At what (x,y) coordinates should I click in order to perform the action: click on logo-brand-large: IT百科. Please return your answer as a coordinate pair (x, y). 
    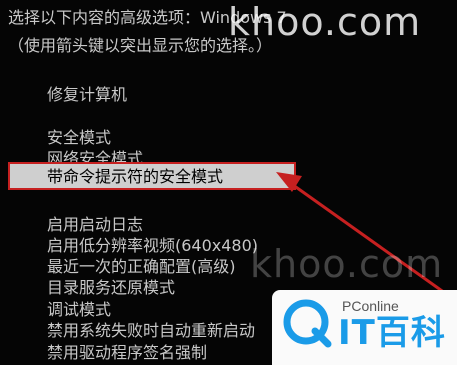
    Looking at the image, I should click on (392, 333).